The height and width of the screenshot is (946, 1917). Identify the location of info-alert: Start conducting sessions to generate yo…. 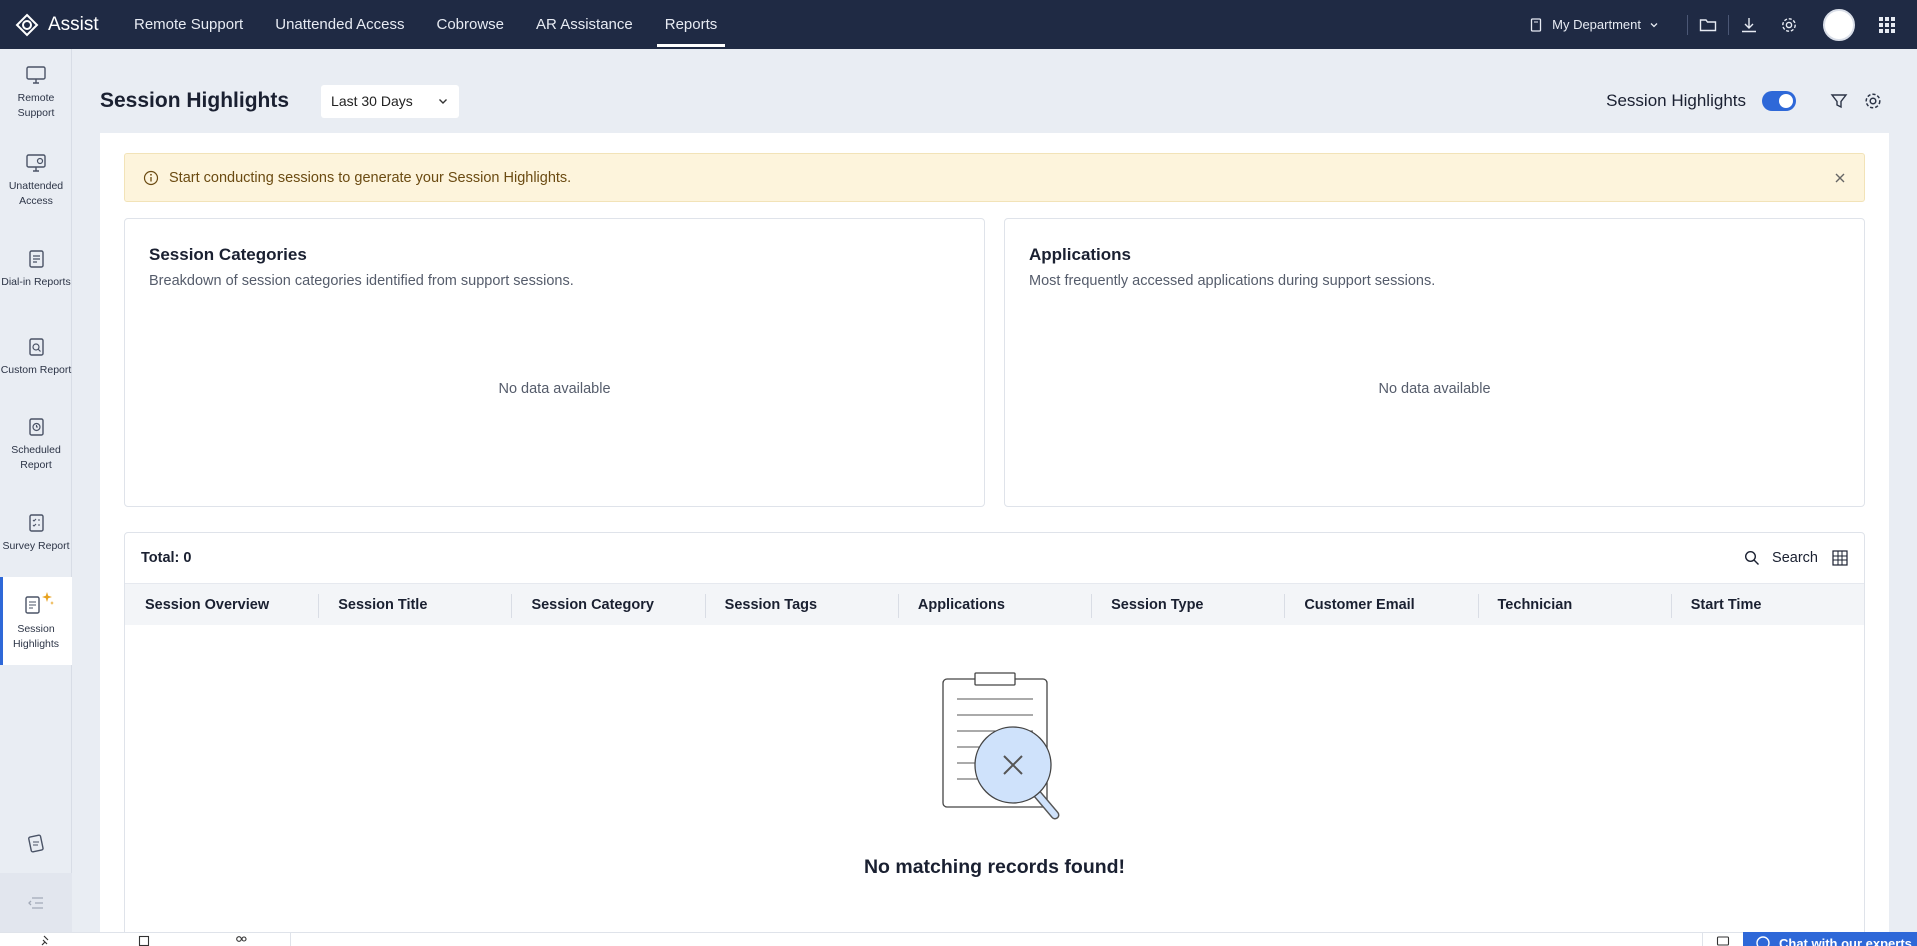
(994, 177).